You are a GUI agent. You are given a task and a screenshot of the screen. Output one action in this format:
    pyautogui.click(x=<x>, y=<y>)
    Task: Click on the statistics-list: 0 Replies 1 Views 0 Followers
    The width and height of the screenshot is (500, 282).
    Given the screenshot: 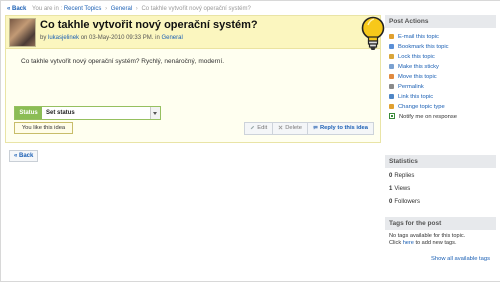 What is the action you would take?
    pyautogui.click(x=440, y=188)
    